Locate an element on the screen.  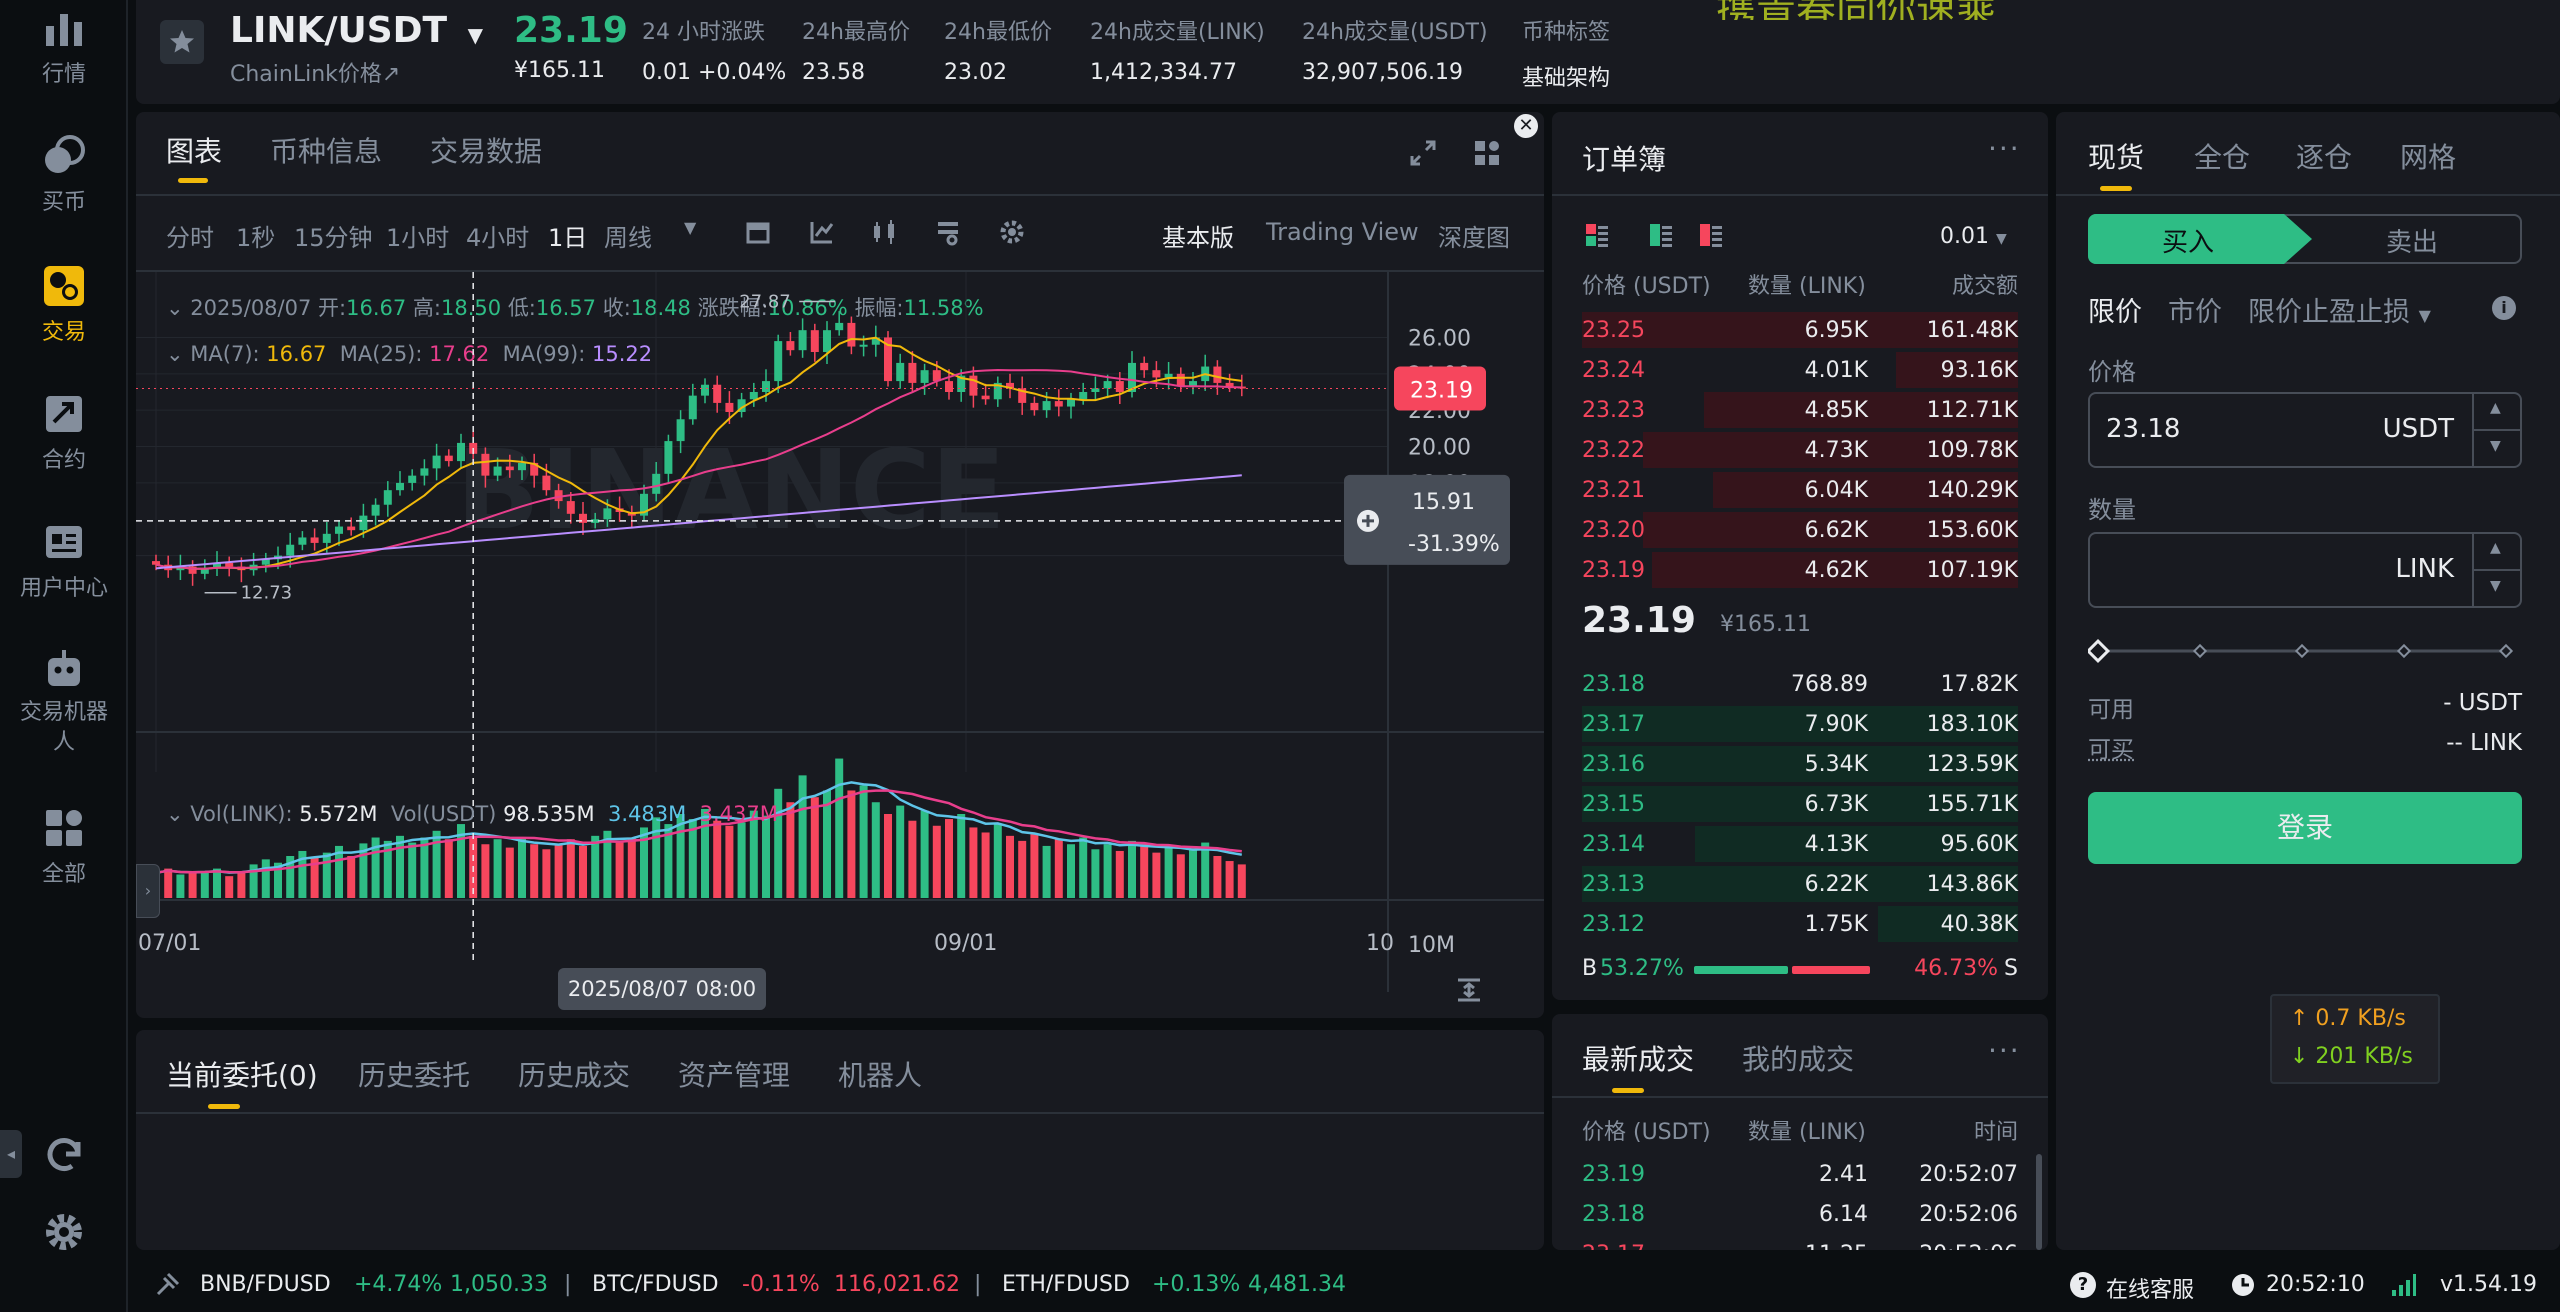
order-type-market: 市价 is located at coordinates (2195, 309).